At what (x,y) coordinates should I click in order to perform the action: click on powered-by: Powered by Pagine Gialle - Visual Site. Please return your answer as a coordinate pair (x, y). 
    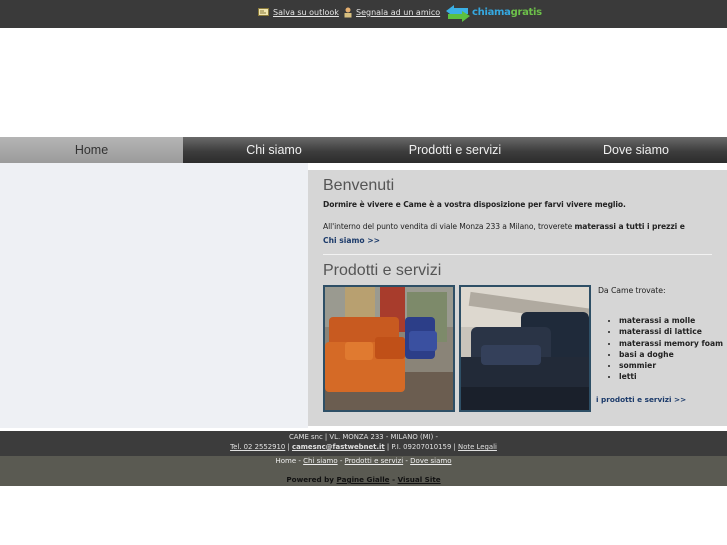
    Looking at the image, I should click on (363, 479).